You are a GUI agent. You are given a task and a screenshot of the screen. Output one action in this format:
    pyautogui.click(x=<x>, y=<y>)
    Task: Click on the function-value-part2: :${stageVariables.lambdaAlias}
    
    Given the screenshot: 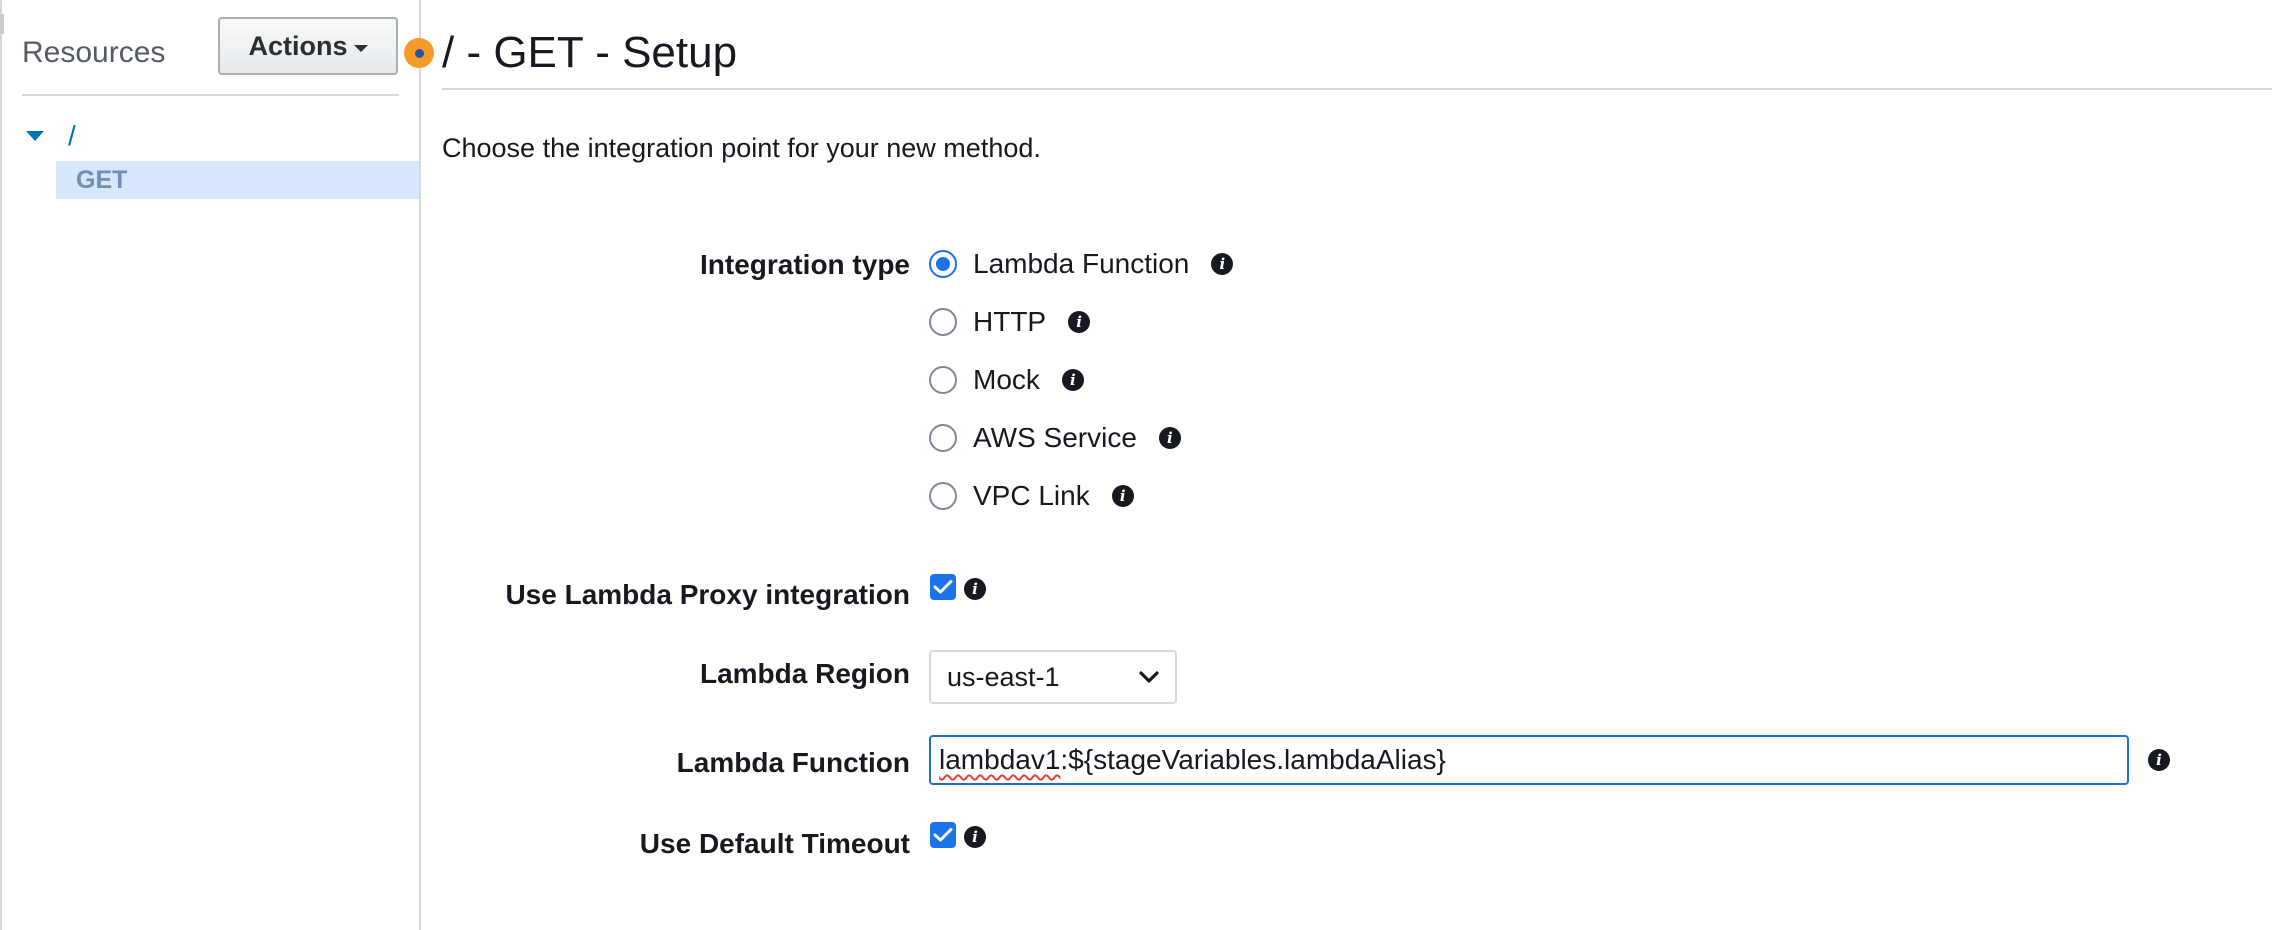 What is the action you would take?
    pyautogui.click(x=1253, y=759)
    